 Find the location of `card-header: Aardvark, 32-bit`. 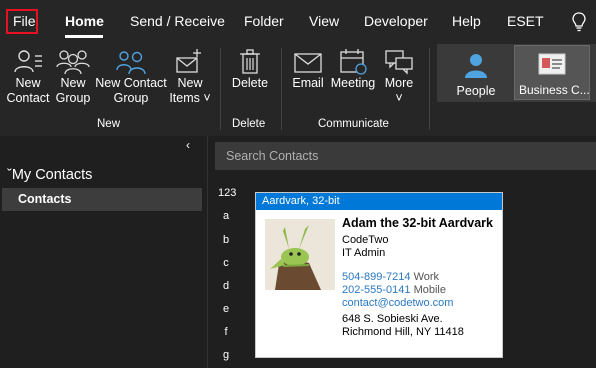

card-header: Aardvark, 32-bit is located at coordinates (379, 201).